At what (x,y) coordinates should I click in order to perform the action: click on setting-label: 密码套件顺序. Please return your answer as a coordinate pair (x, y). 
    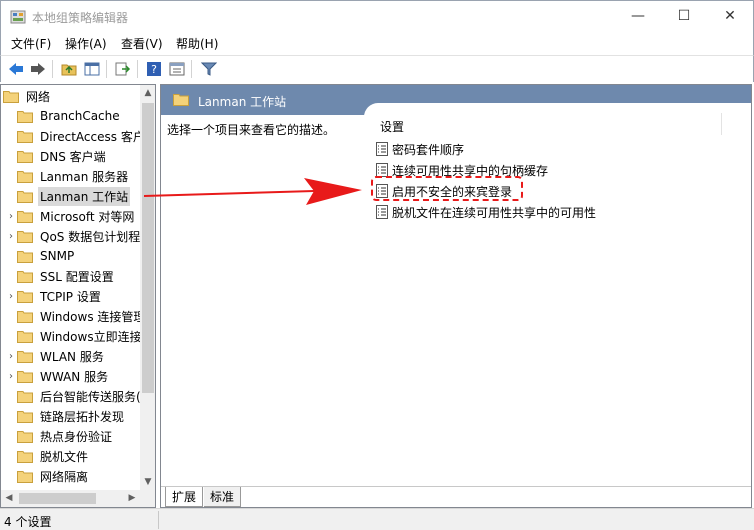
    Looking at the image, I should click on (428, 149).